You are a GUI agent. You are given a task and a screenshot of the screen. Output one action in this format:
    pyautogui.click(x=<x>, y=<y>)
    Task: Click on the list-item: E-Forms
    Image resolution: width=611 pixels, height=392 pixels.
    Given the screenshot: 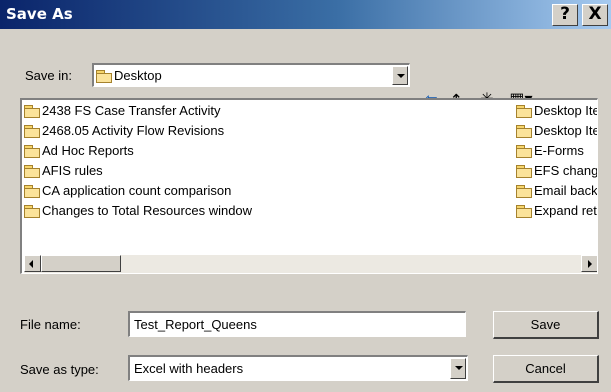 What is the action you would take?
    pyautogui.click(x=550, y=151)
    